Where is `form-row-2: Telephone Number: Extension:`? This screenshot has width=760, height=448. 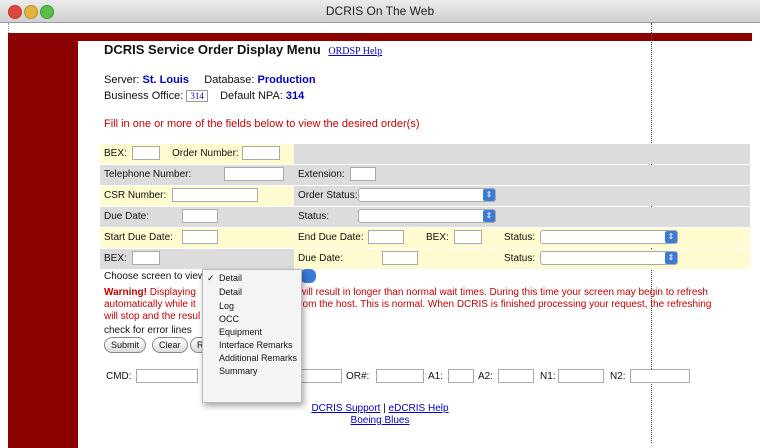 form-row-2: Telephone Number: Extension: is located at coordinates (425, 175).